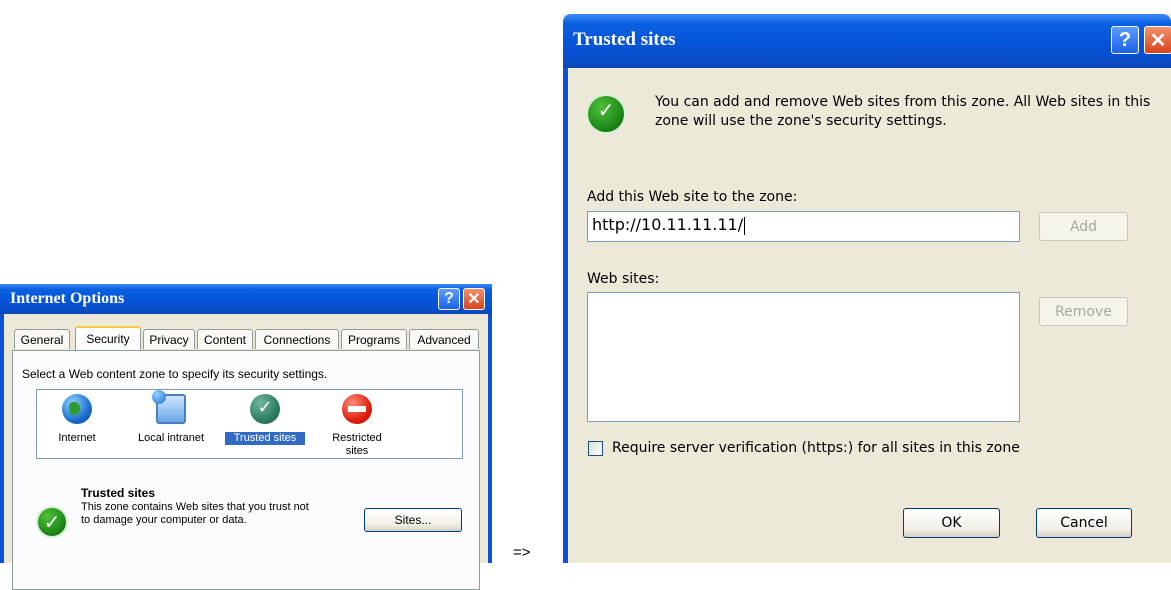 Image resolution: width=1171 pixels, height=590 pixels. What do you see at coordinates (668, 224) in the screenshot?
I see `add-site-input-value: http://10.11.11.11/` at bounding box center [668, 224].